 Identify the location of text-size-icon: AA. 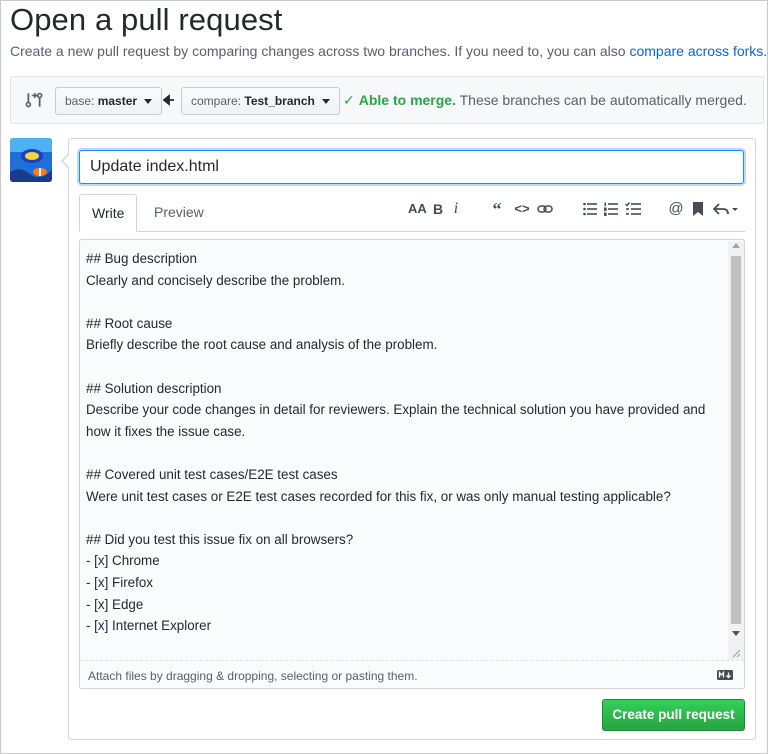
(417, 209).